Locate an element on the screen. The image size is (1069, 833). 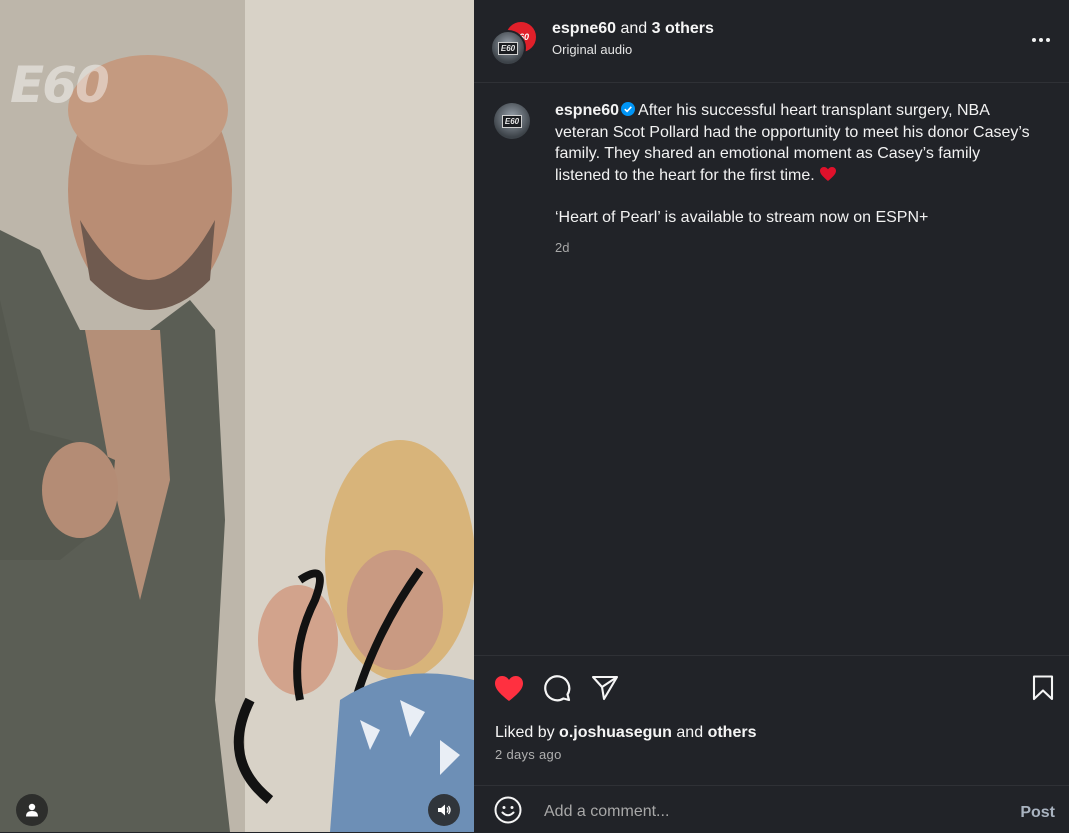
paper-plane-icon is located at coordinates (605, 688).